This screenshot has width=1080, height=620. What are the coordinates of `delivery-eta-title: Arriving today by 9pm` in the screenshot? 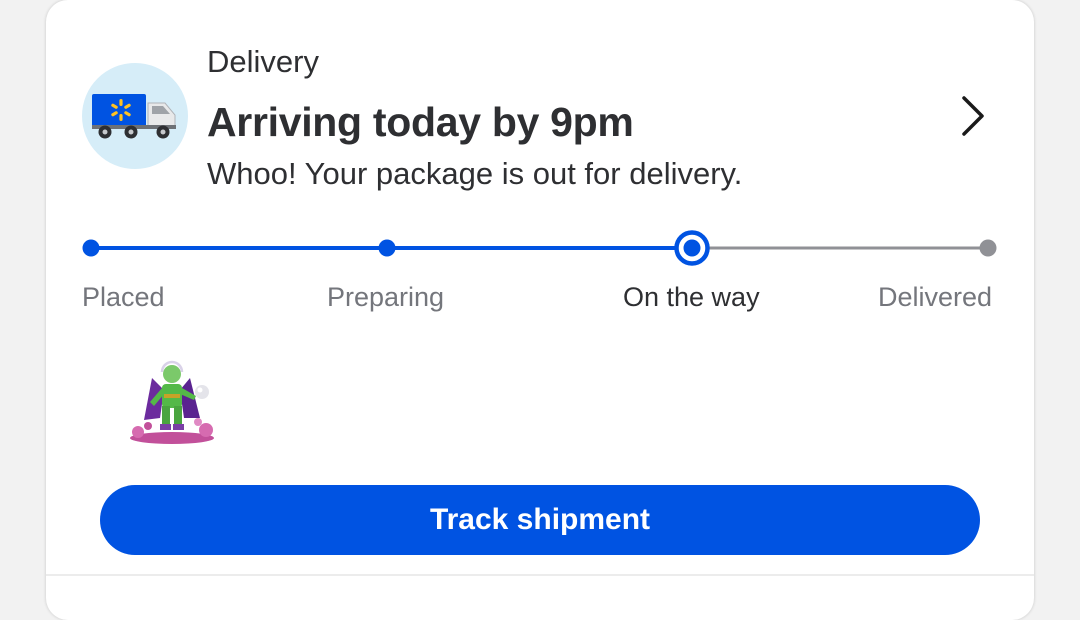 It's located at (420, 122).